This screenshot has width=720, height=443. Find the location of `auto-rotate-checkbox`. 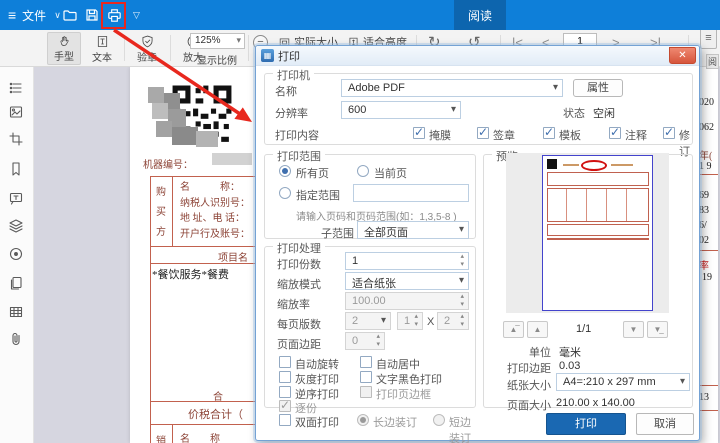

auto-rotate-checkbox is located at coordinates (285, 362).